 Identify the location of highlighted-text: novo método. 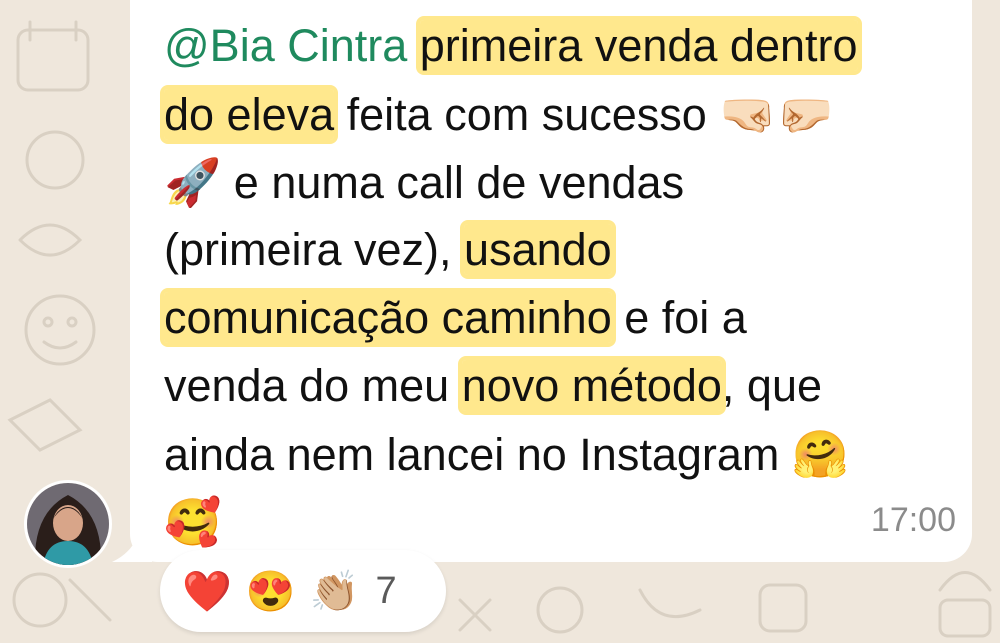
(591, 385).